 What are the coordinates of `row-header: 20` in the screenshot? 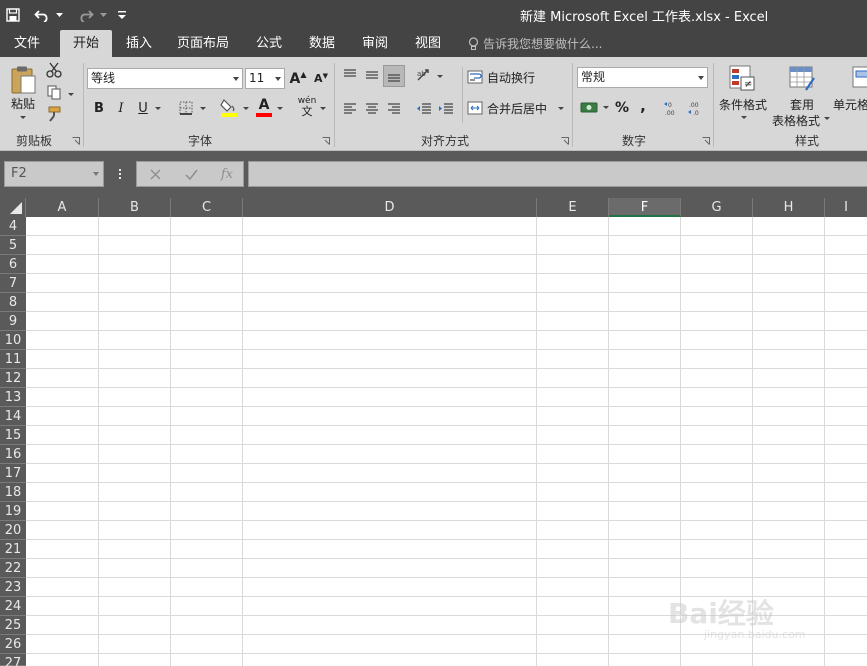 It's located at (13, 530).